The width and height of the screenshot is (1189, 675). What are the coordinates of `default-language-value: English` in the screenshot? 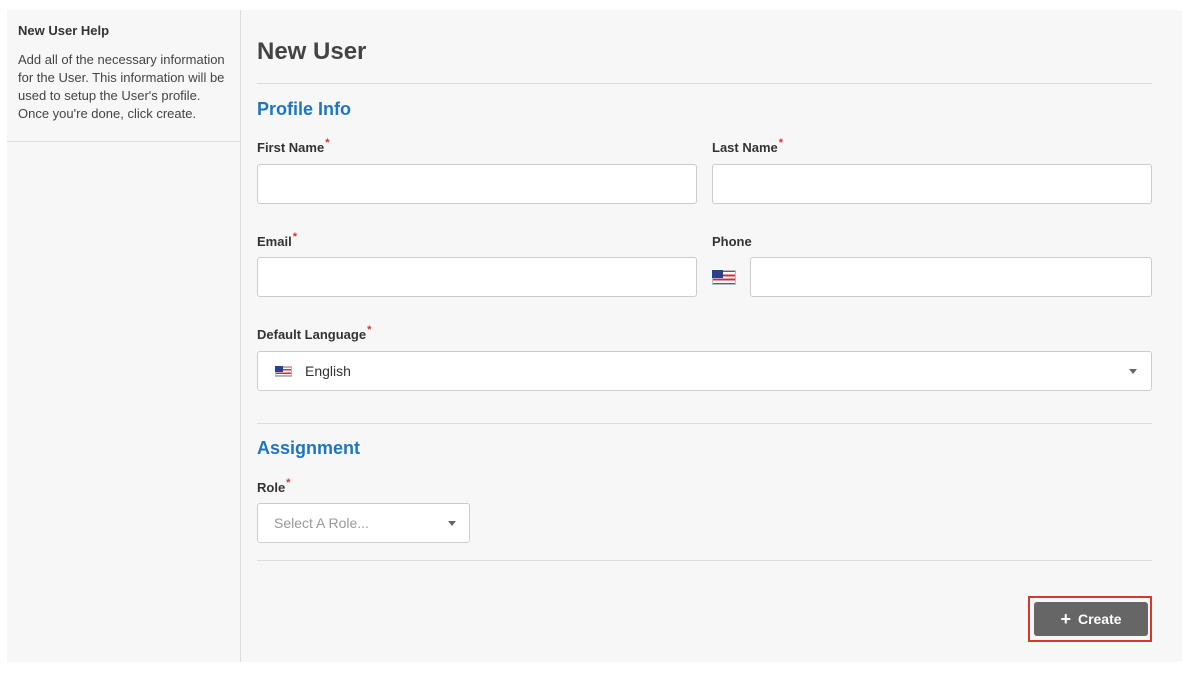 It's located at (328, 371).